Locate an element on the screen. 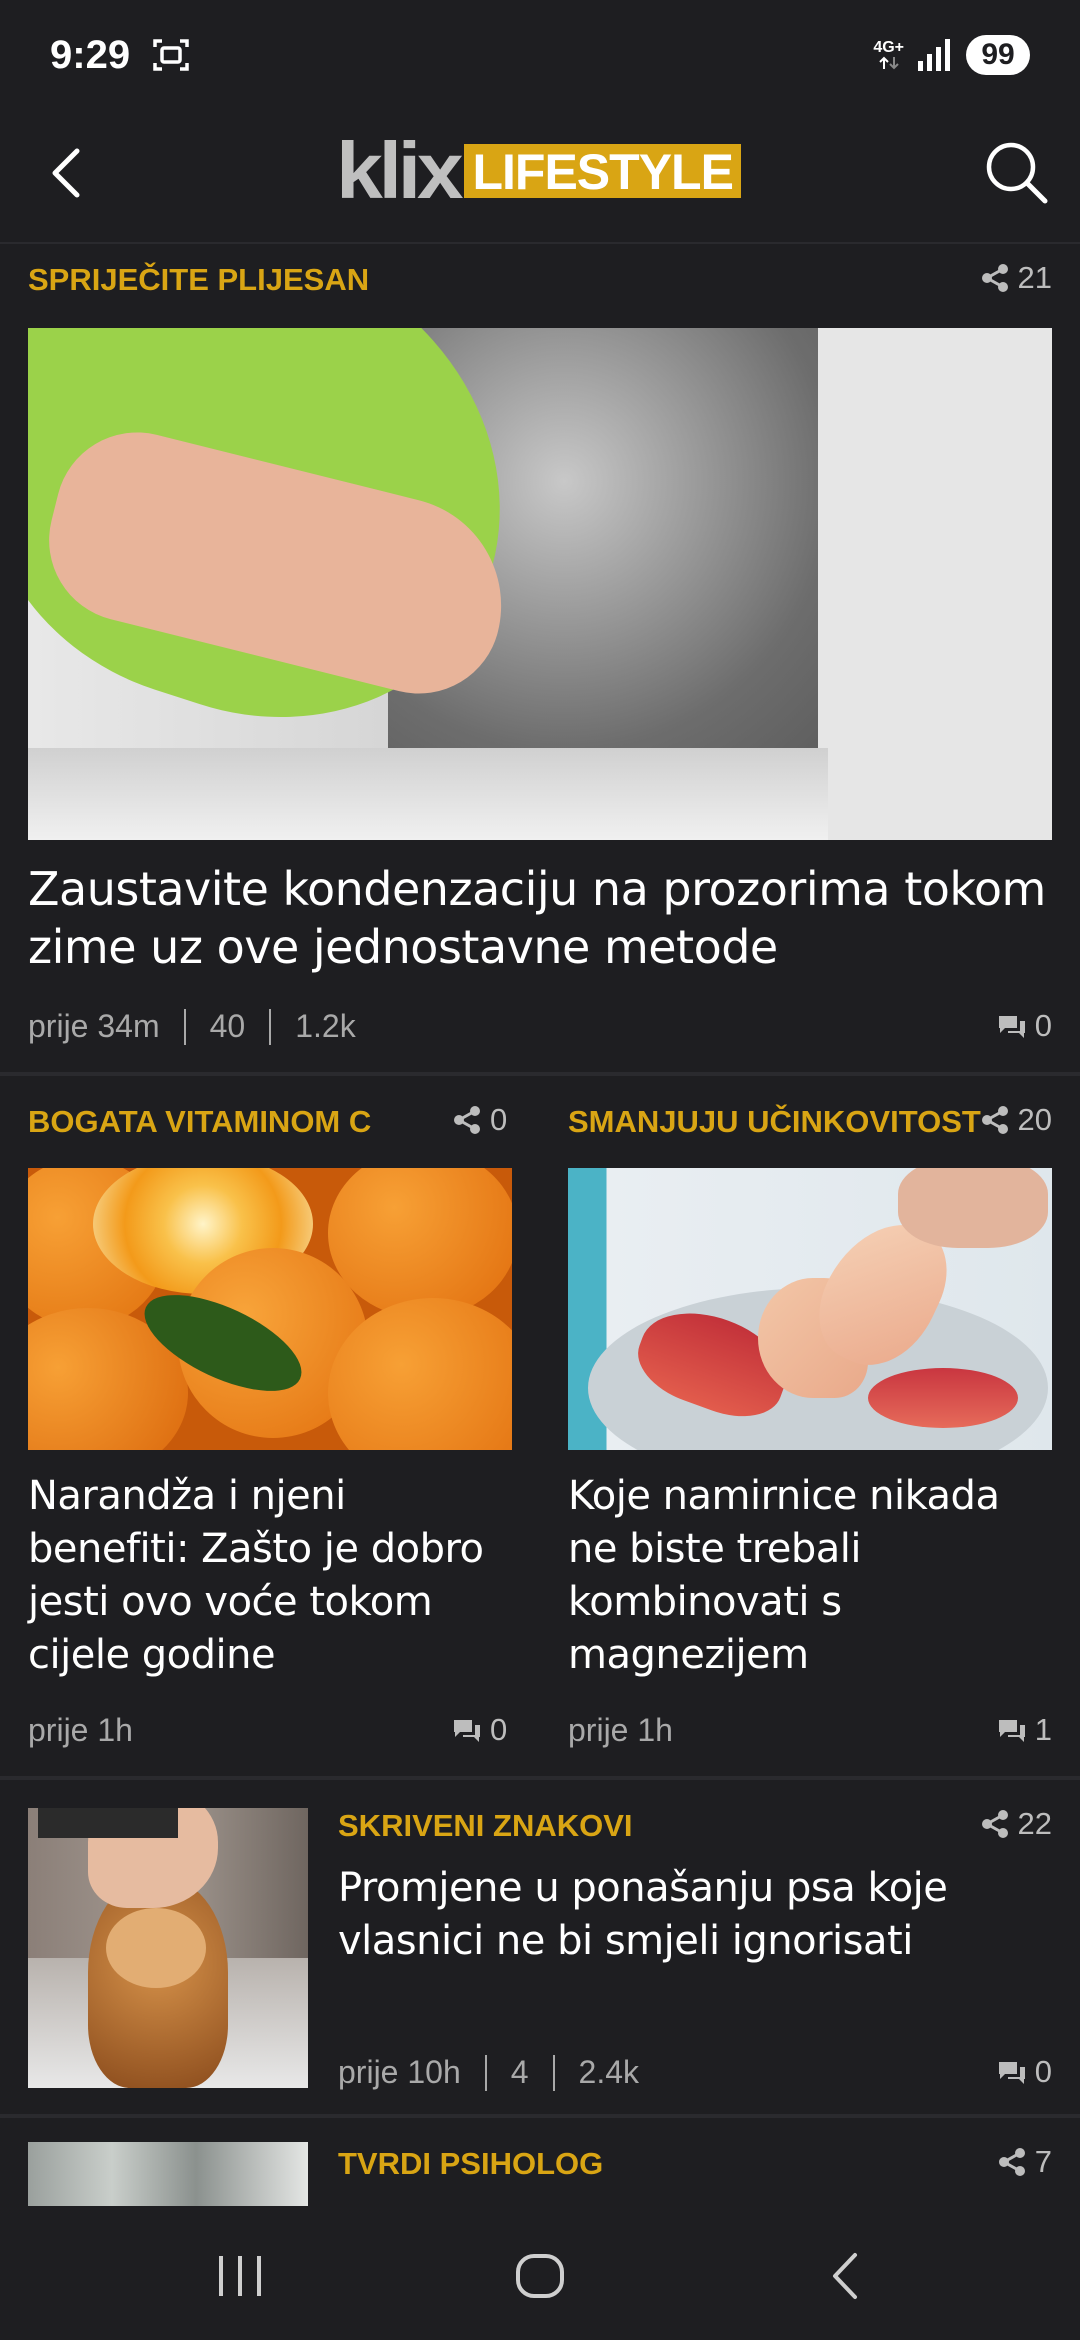  system-back-icon is located at coordinates (845, 2276).